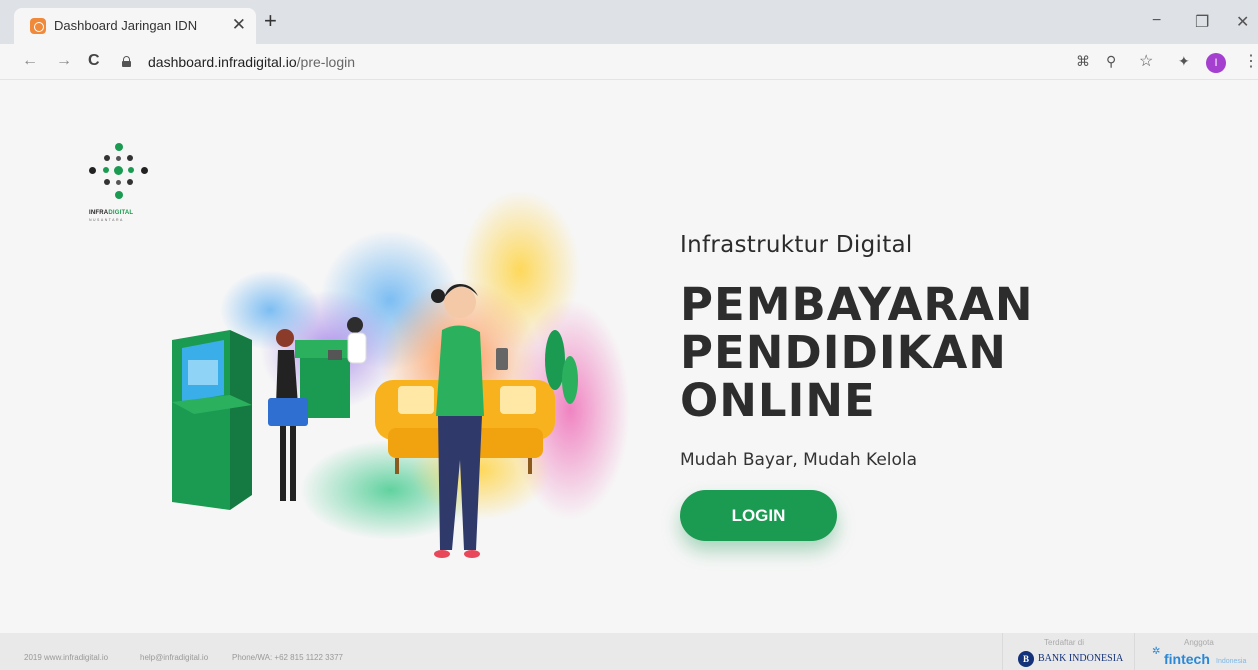 This screenshot has height=670, width=1258. What do you see at coordinates (1242, 22) in the screenshot?
I see `close-window-button: ✕` at bounding box center [1242, 22].